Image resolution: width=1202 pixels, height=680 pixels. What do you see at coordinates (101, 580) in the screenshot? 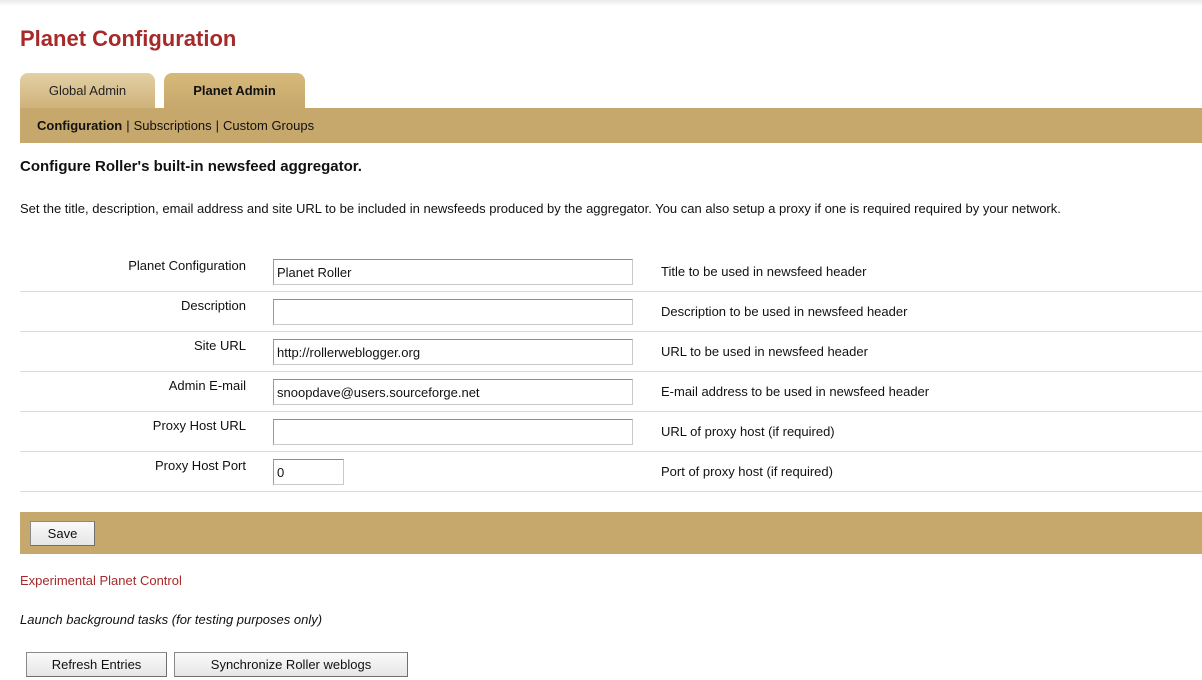
I see `experimental-planet-control-link: Experimental Planet Control` at bounding box center [101, 580].